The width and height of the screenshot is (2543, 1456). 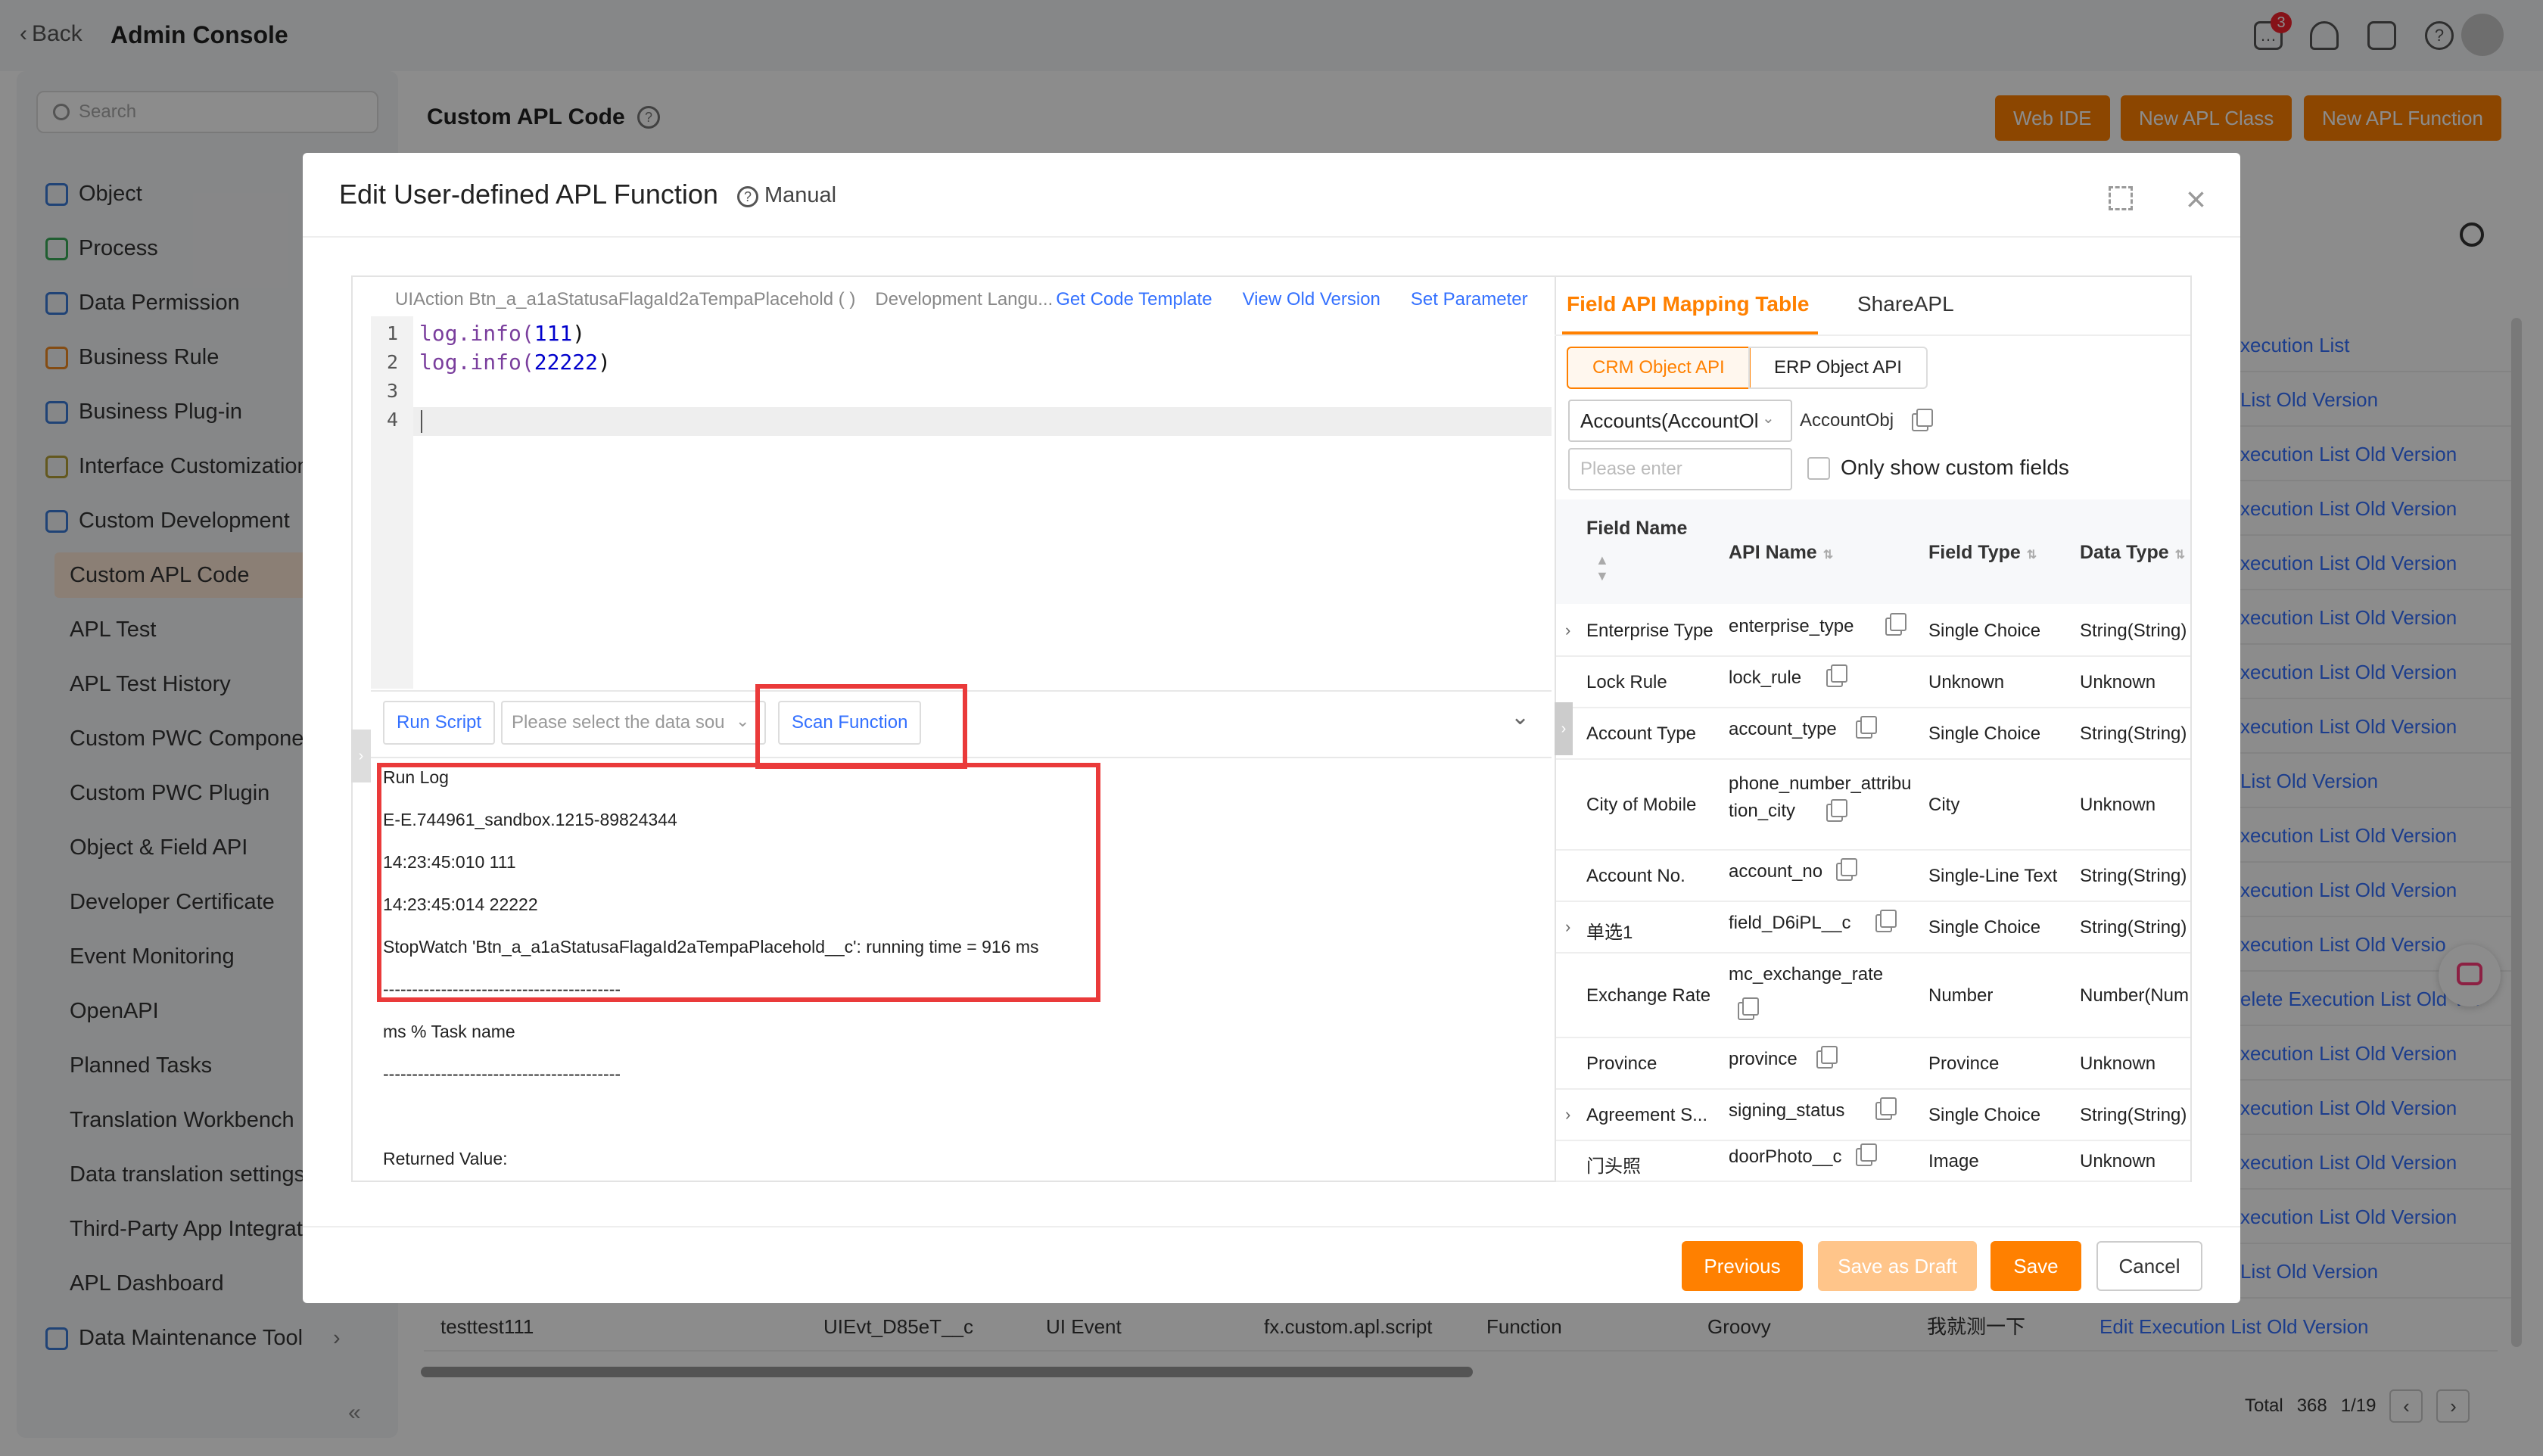 What do you see at coordinates (1641, 805) in the screenshot?
I see `field-name-cell: City of Mobile` at bounding box center [1641, 805].